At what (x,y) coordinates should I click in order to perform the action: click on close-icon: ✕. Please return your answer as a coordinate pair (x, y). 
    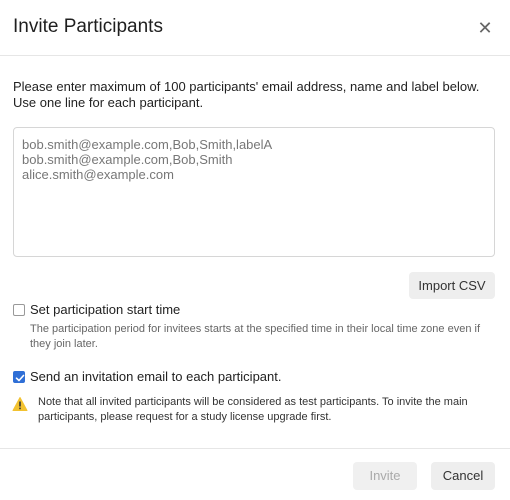
    Looking at the image, I should click on (485, 28).